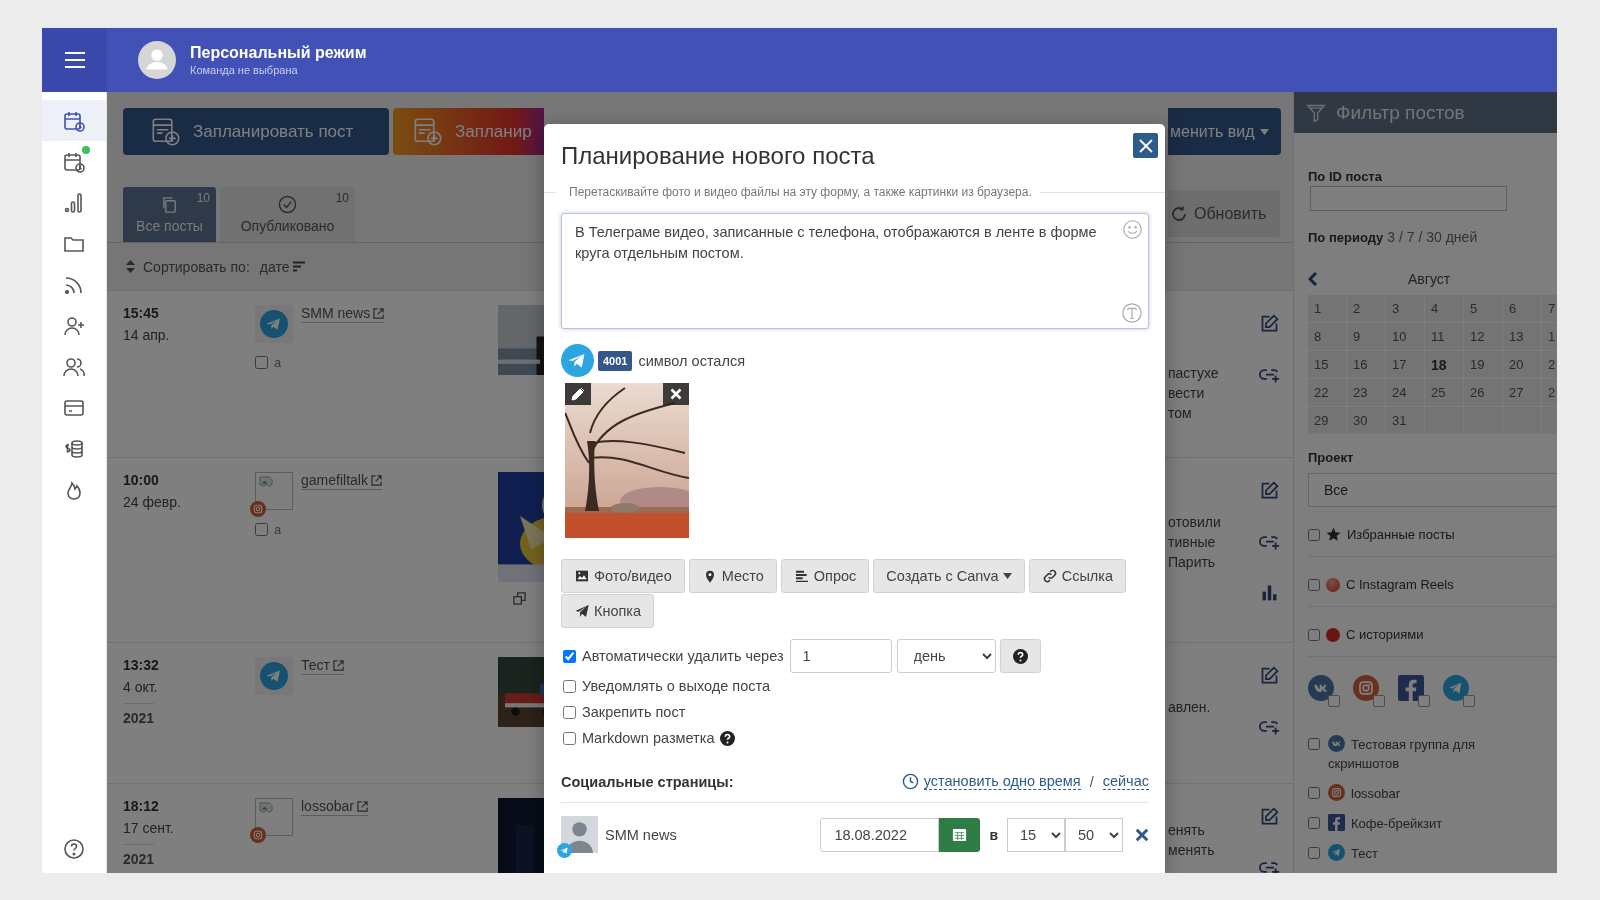 The height and width of the screenshot is (900, 1600). Describe the element at coordinates (1483, 364) in the screenshot. I see `calendar-day: 19` at that location.